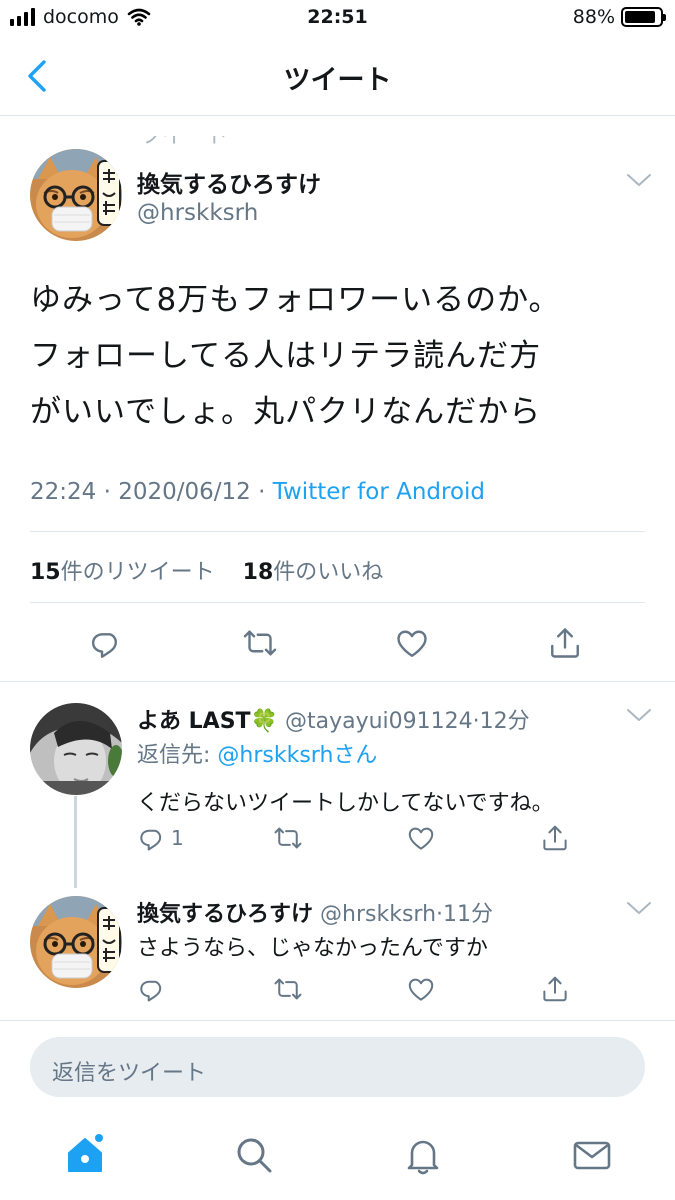  I want to click on retweet-stat: 15件のリツイート, so click(122, 572).